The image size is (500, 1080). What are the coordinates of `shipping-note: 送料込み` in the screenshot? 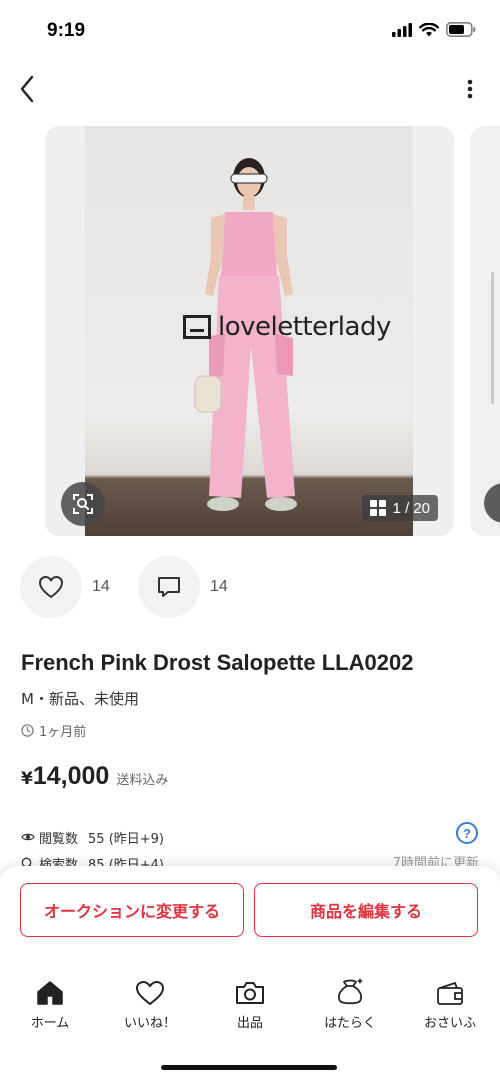 It's located at (142, 780).